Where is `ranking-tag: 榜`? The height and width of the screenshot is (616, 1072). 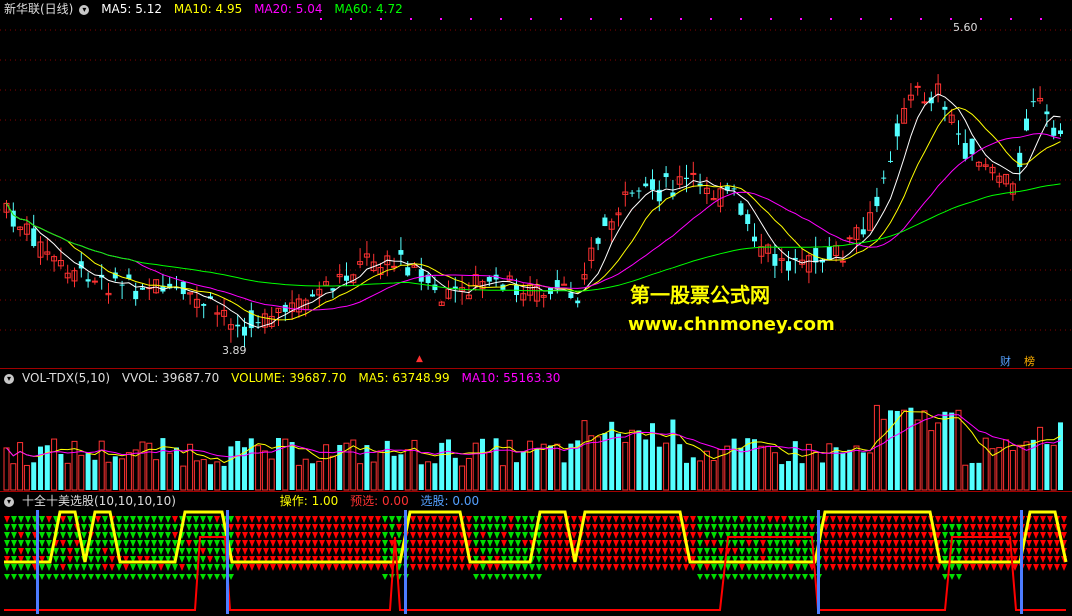 ranking-tag: 榜 is located at coordinates (1029, 361).